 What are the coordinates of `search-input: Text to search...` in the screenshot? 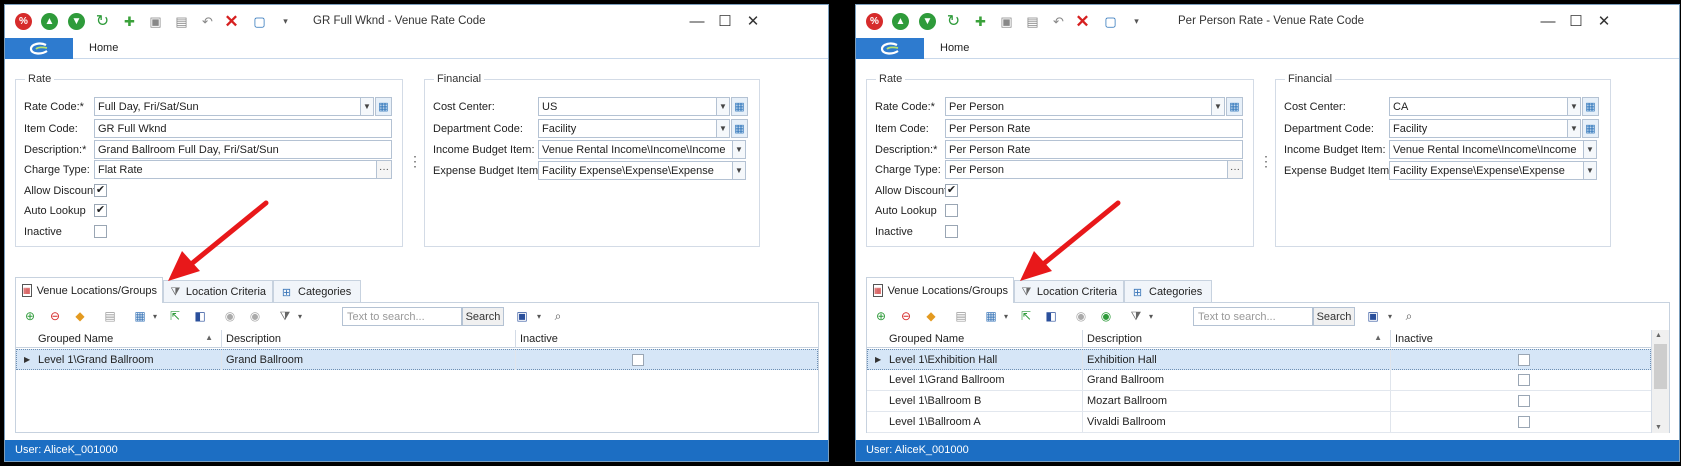 It's located at (402, 316).